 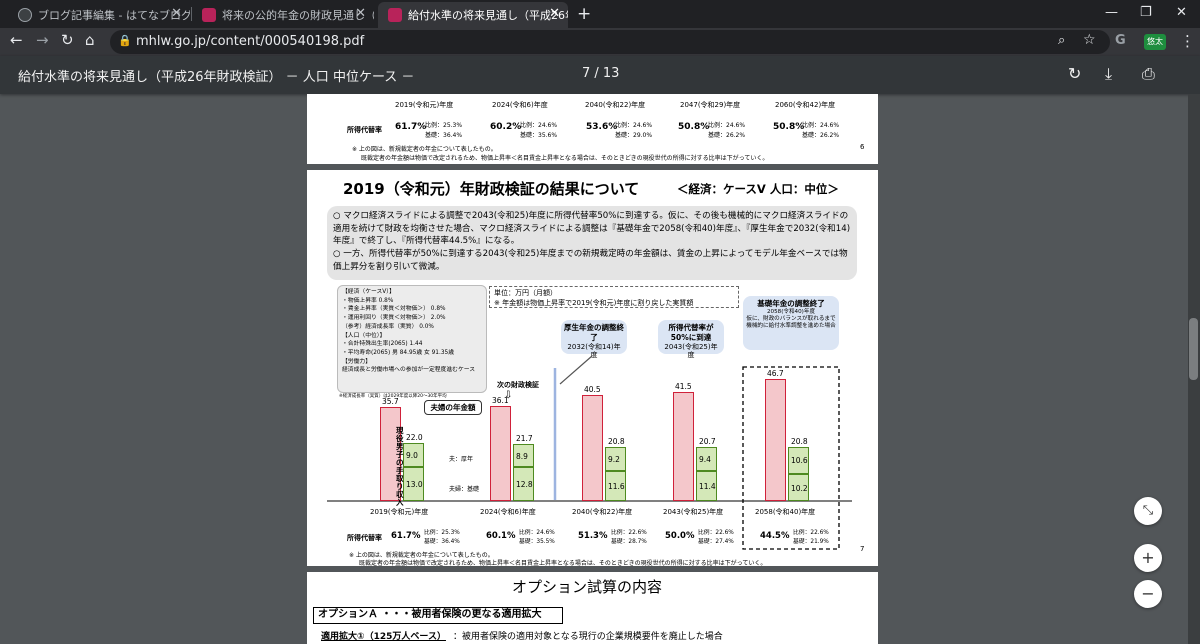 I want to click on page-title: オプション試算の内容, so click(x=587, y=587).